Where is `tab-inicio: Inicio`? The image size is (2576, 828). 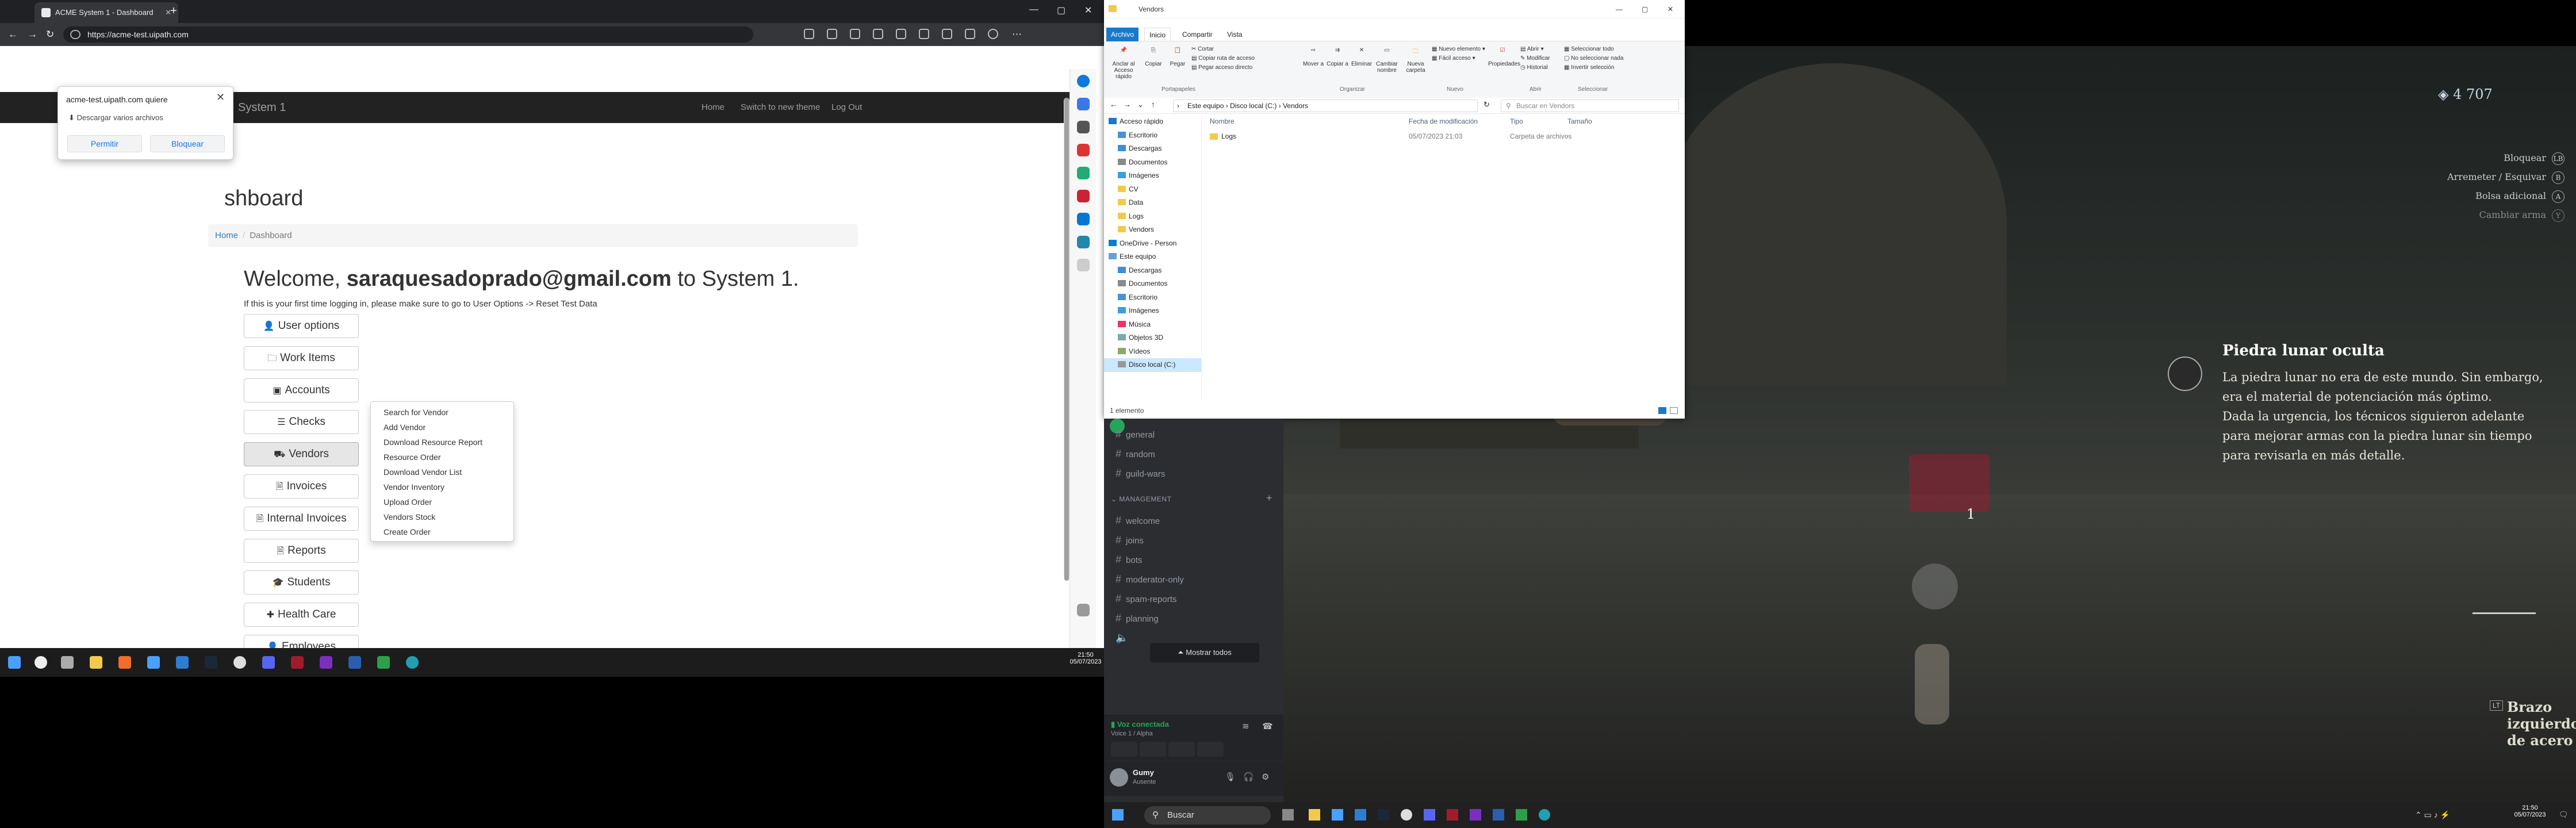 tab-inicio: Inicio is located at coordinates (1157, 34).